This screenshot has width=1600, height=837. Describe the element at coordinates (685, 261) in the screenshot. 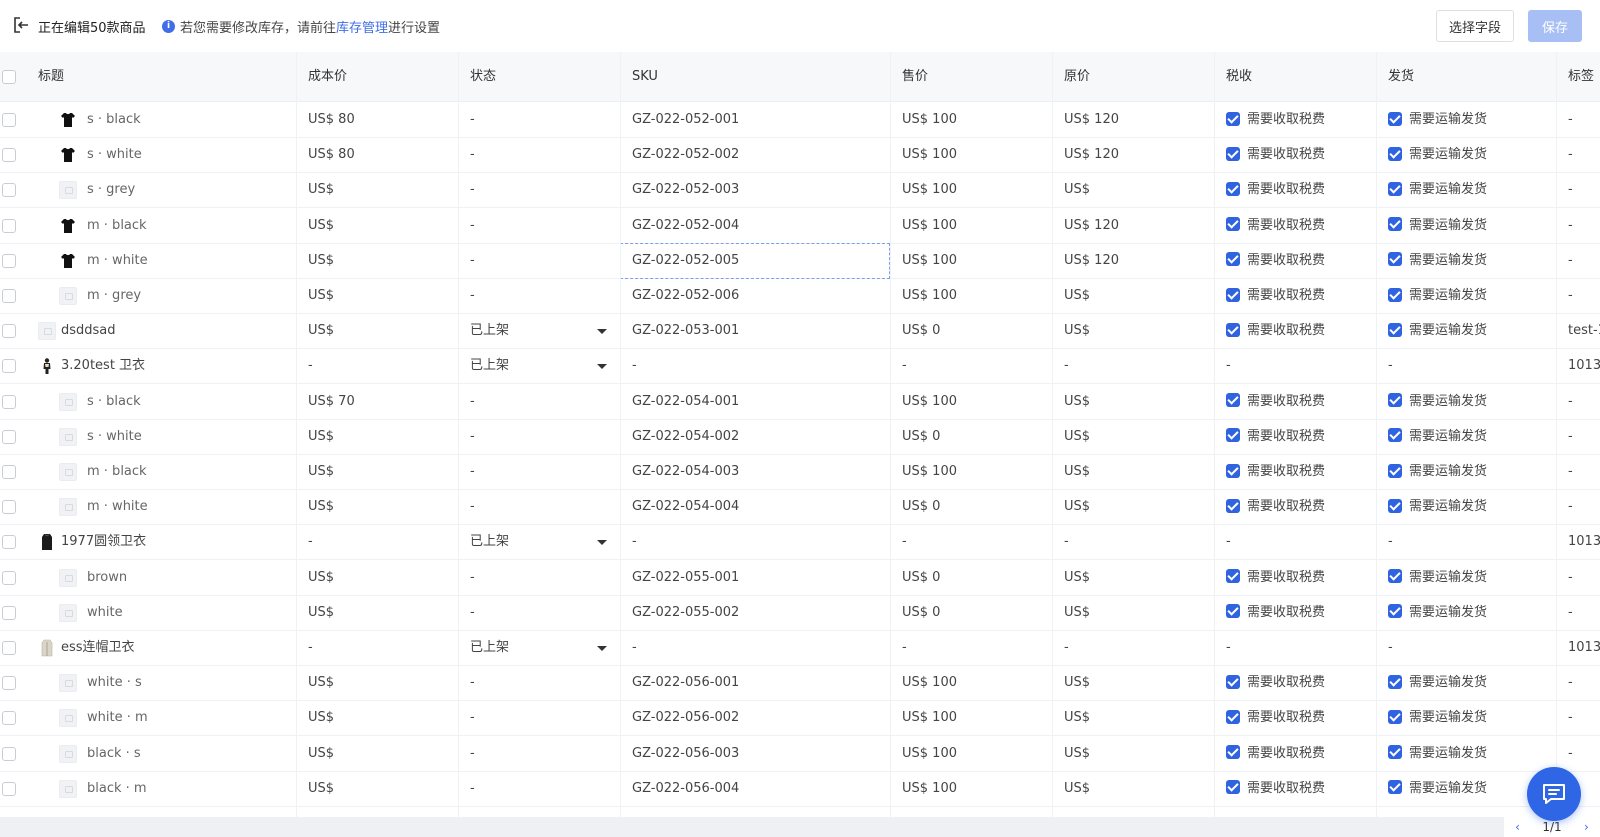

I see `sku-cell: GZ-022-052-005` at that location.